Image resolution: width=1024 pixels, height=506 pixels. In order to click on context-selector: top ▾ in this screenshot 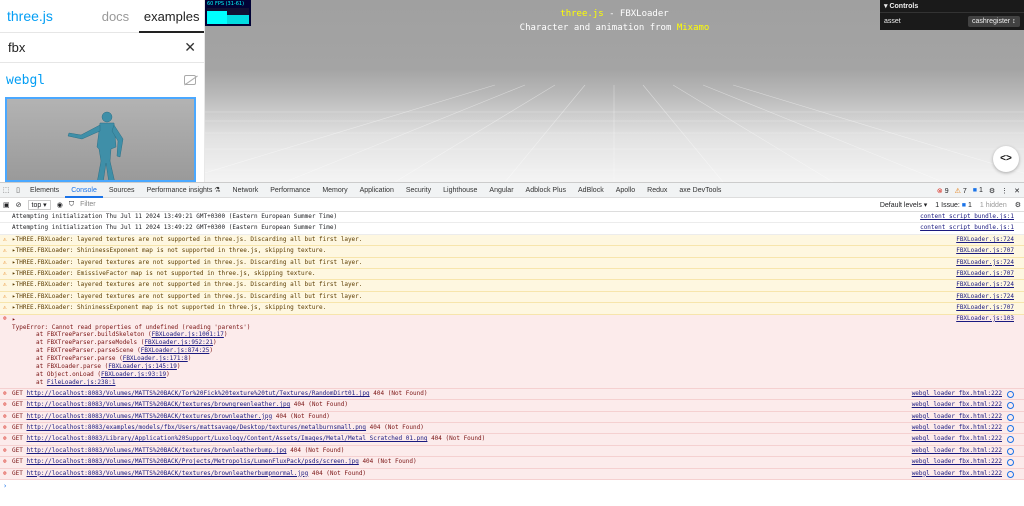, I will do `click(39, 204)`.